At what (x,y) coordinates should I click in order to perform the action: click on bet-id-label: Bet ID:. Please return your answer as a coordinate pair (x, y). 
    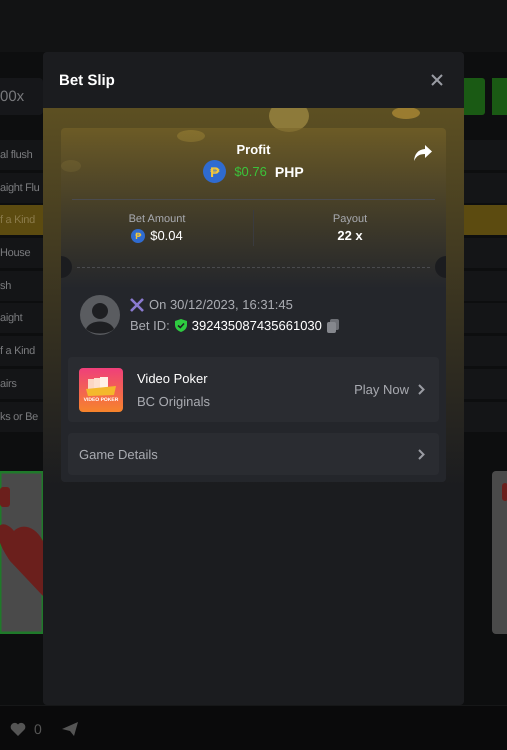
    Looking at the image, I should click on (150, 325).